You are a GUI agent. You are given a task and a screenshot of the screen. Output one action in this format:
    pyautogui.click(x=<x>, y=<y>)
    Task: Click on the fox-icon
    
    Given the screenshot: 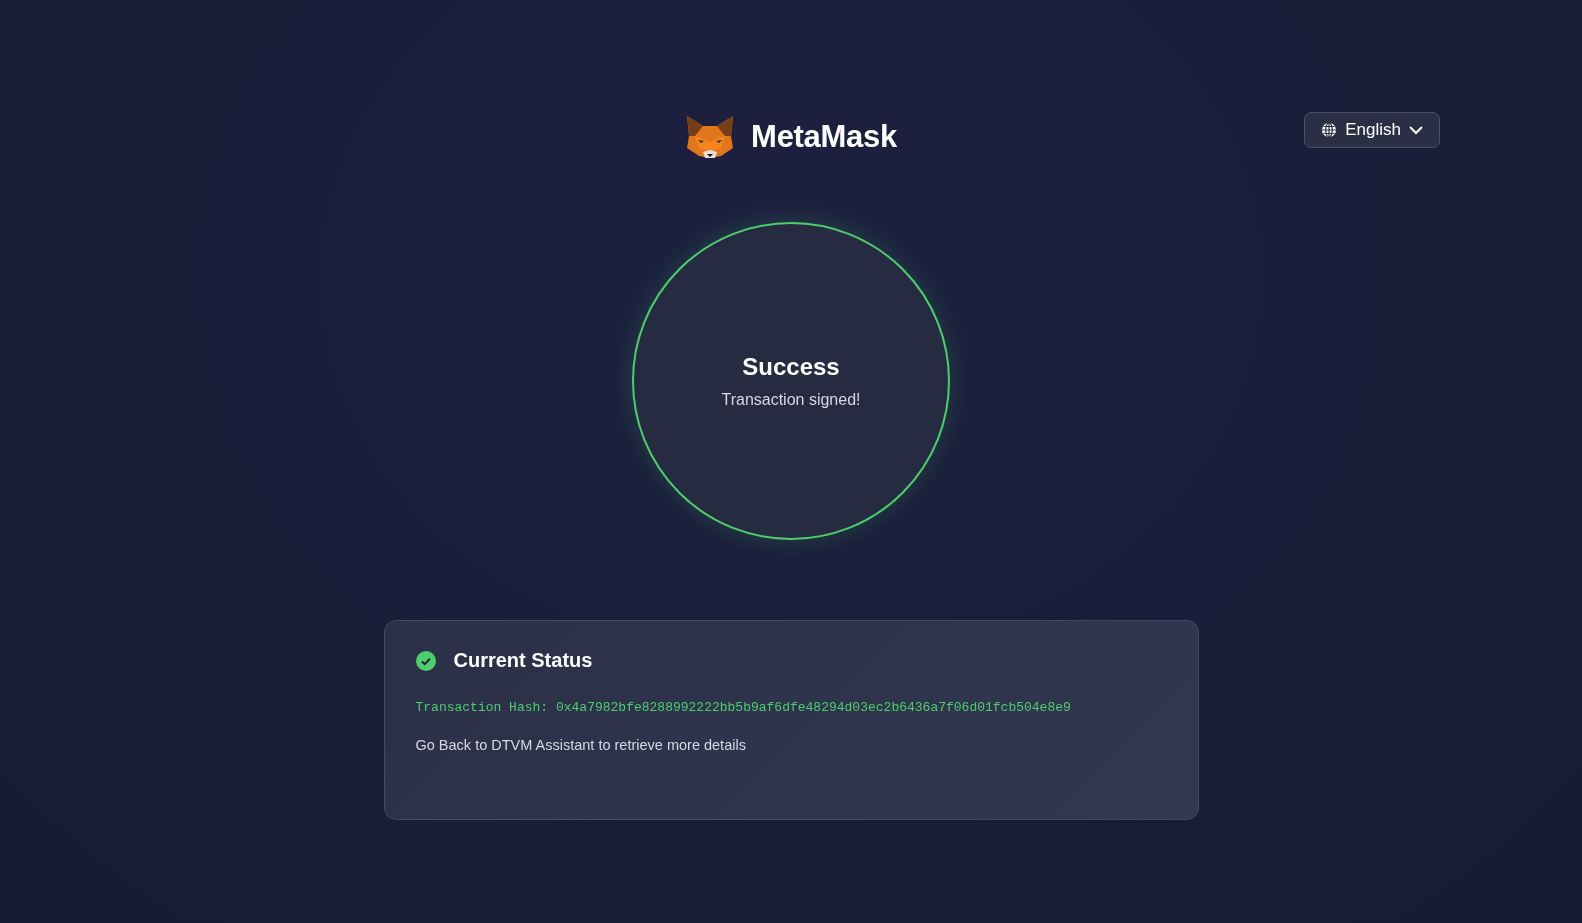 What is the action you would take?
    pyautogui.click(x=710, y=137)
    